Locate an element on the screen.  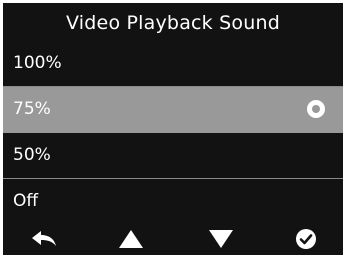
up-arrow-icon is located at coordinates (131, 239).